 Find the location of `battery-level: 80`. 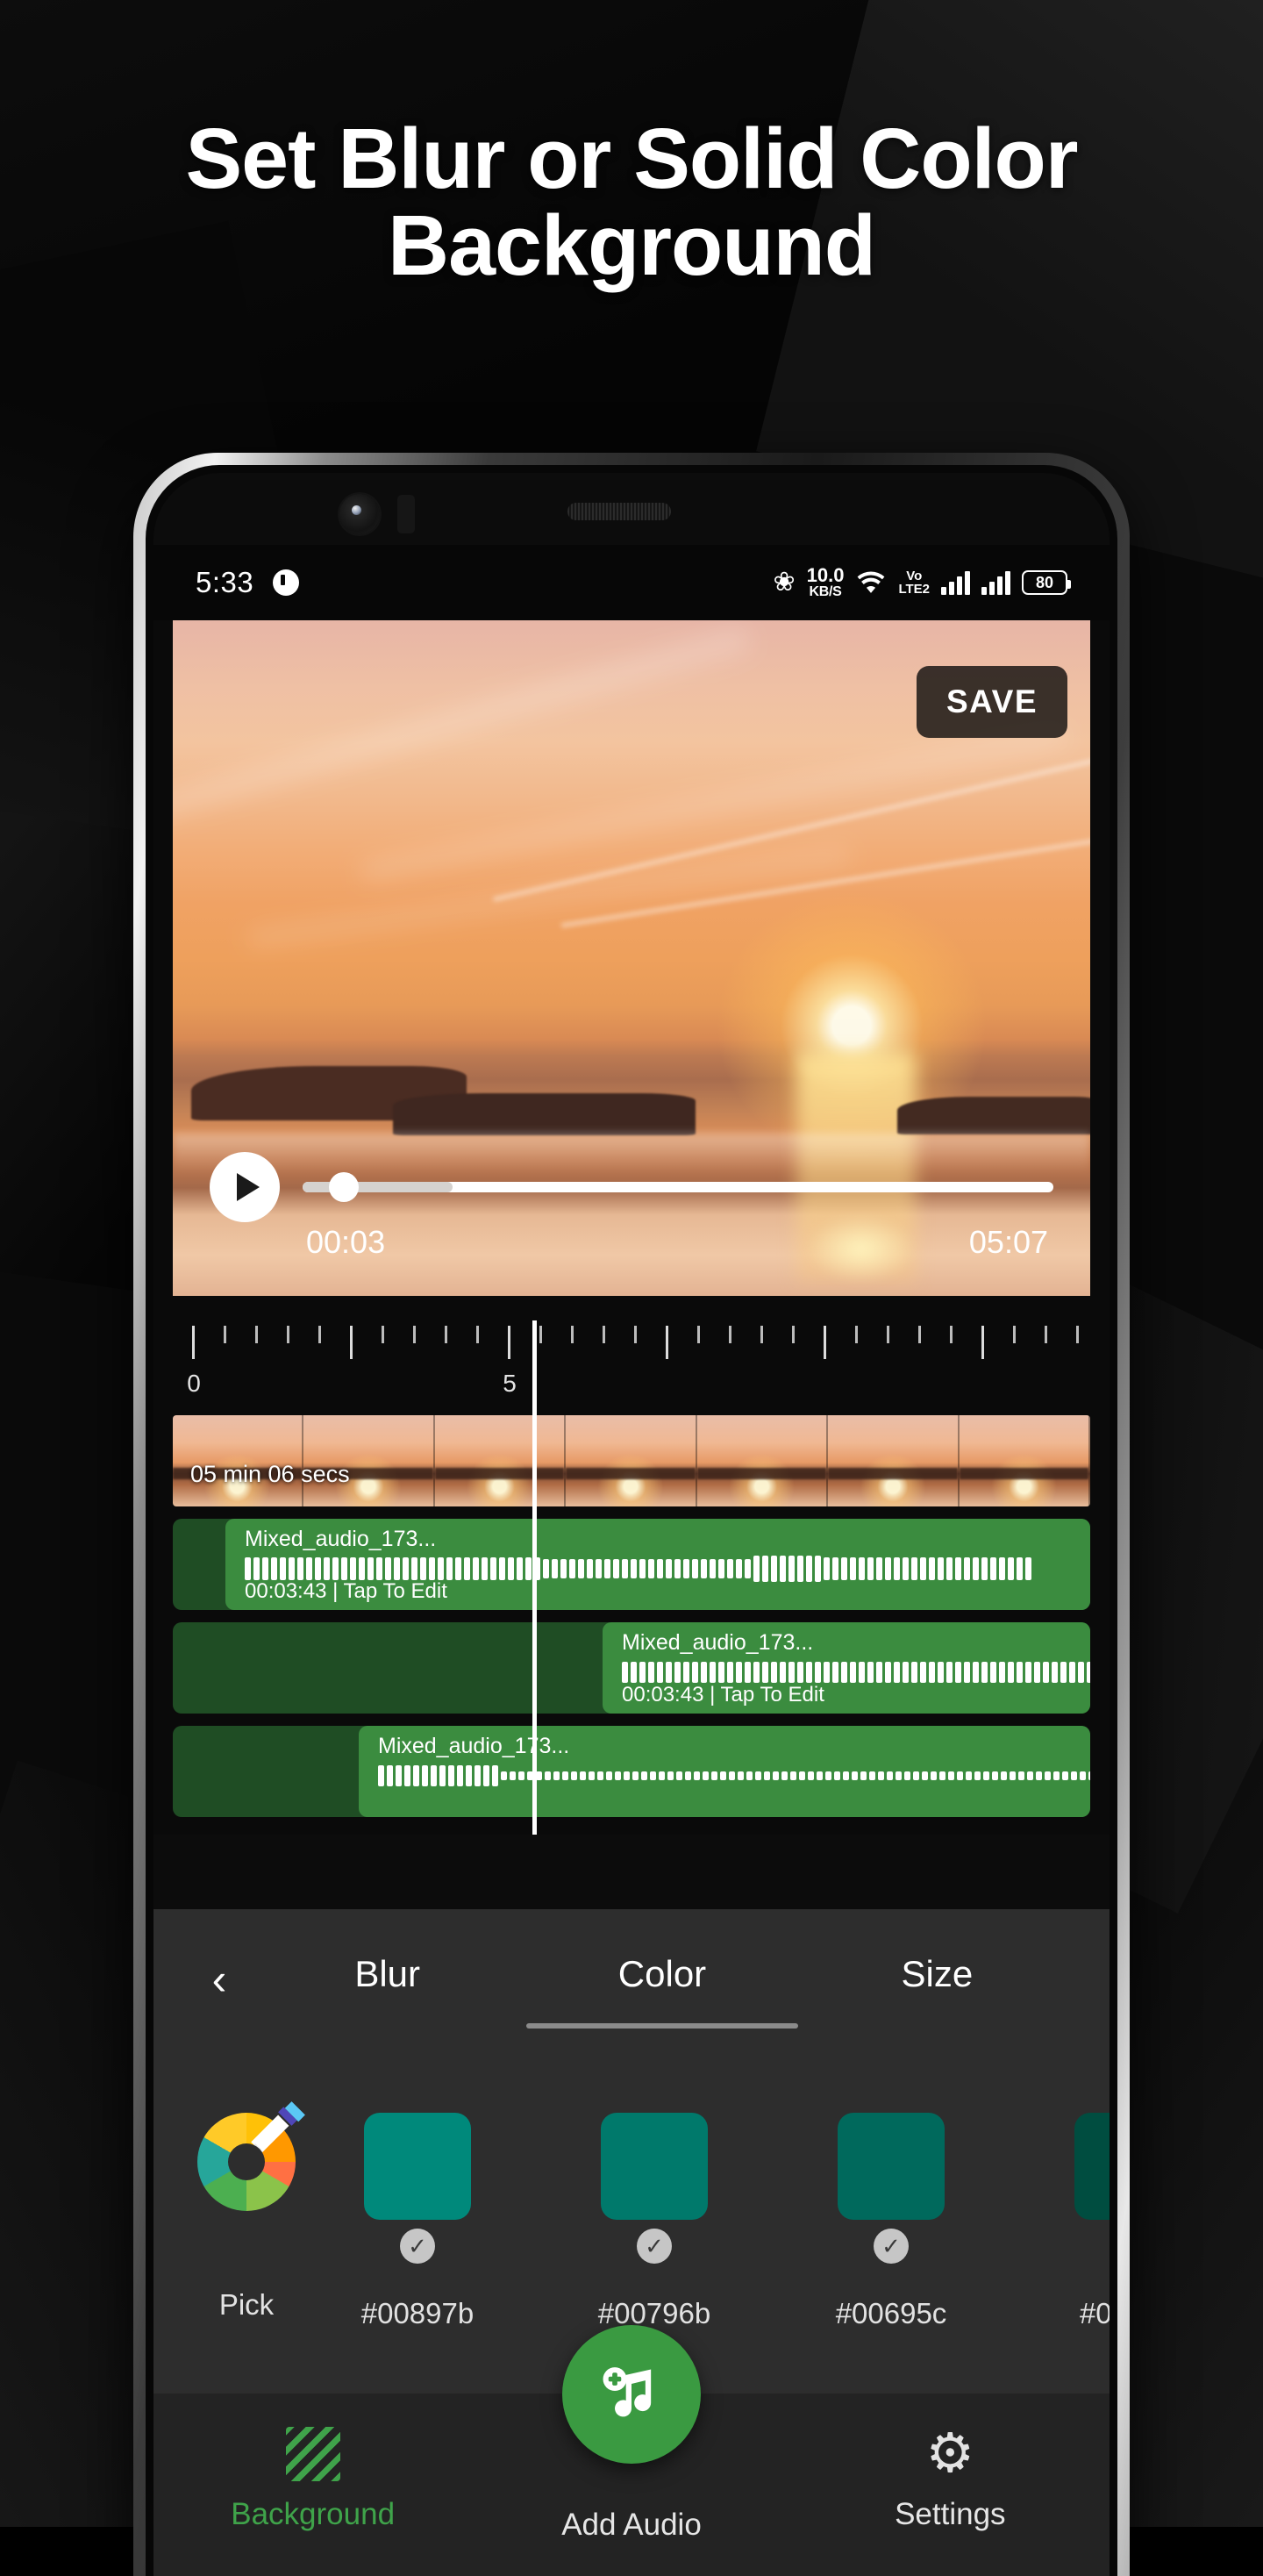

battery-level: 80 is located at coordinates (1044, 582).